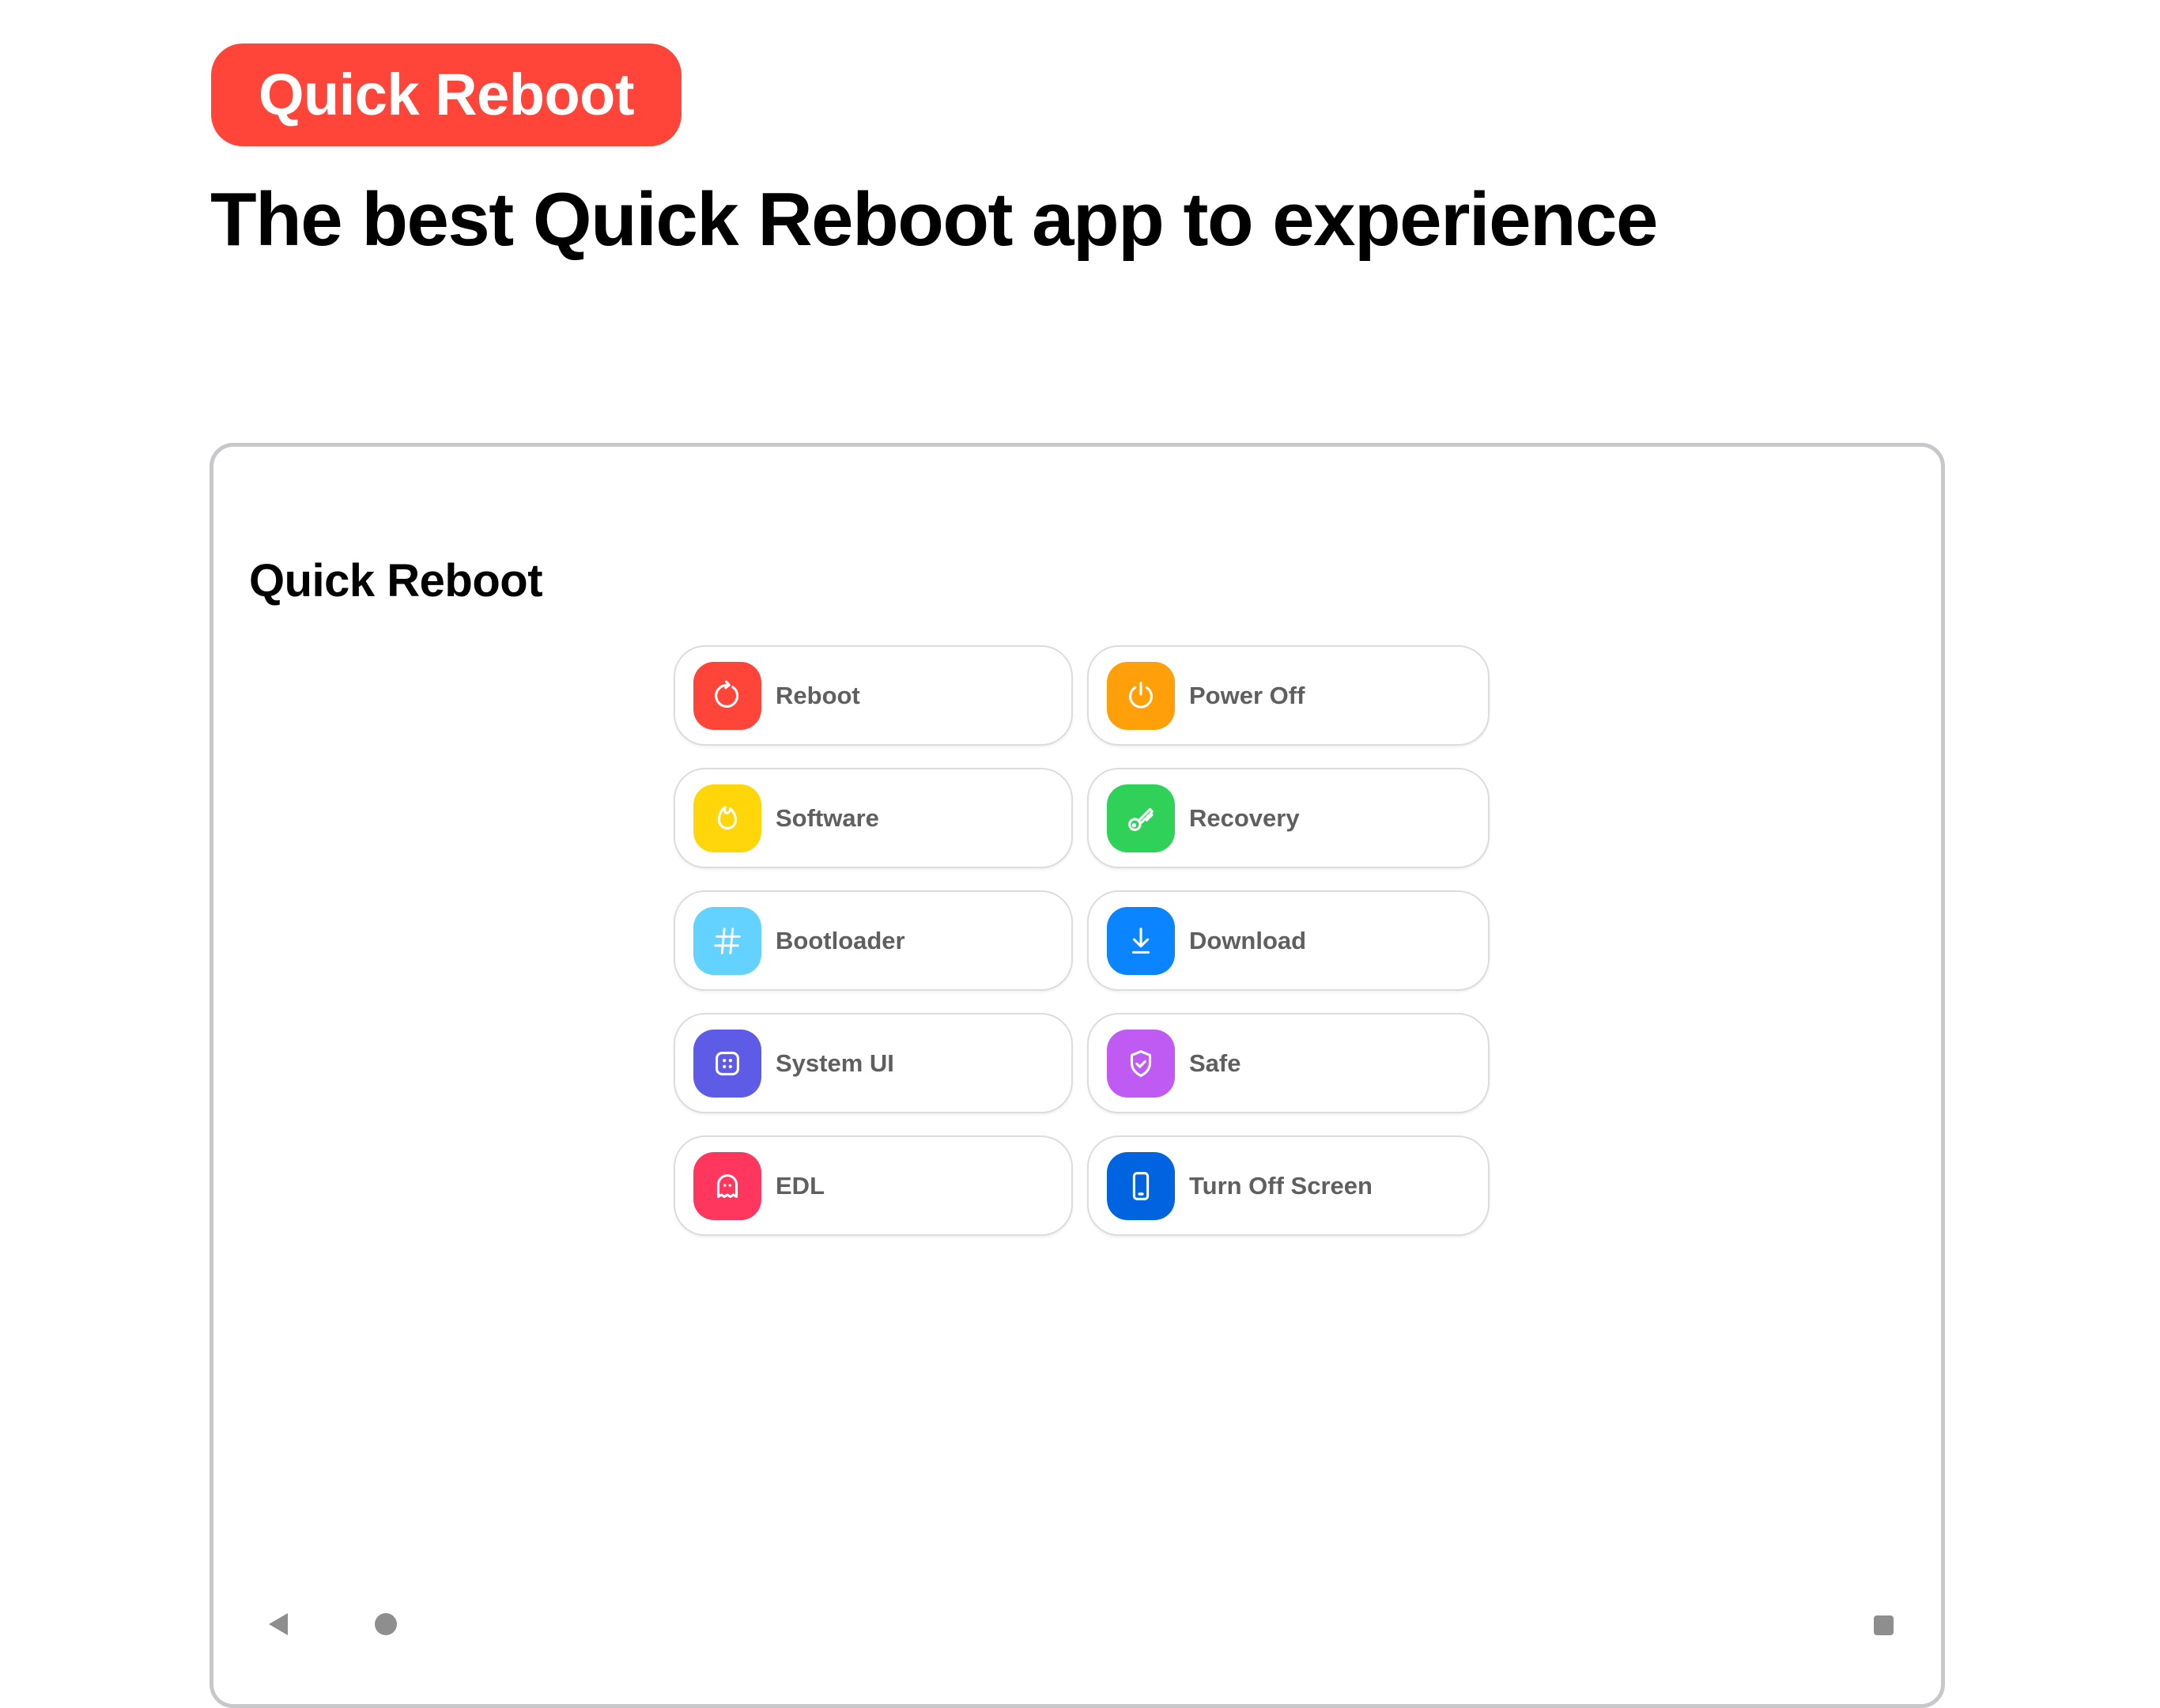 The width and height of the screenshot is (2160, 1708). Describe the element at coordinates (1244, 818) in the screenshot. I see `recovery-label: Recovery` at that location.